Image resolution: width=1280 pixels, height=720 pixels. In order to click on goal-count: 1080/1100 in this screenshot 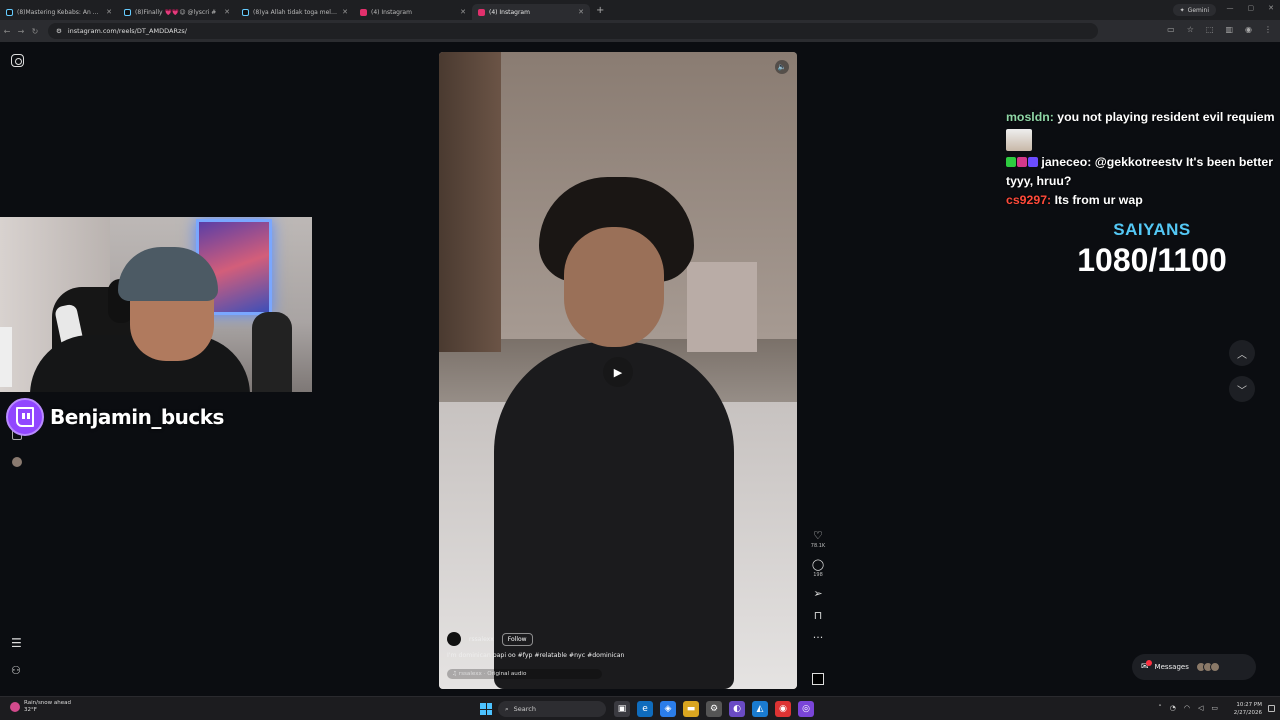, I will do `click(1152, 260)`.